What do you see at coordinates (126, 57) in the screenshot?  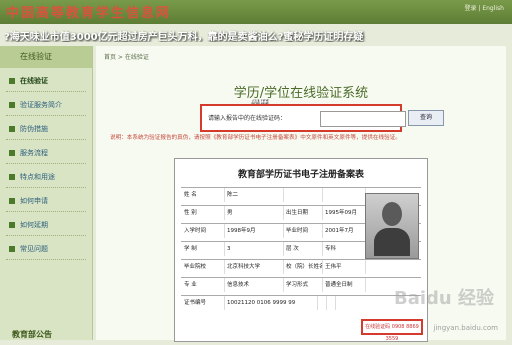 I see `breadcrumb: 首页 > 在线验证` at bounding box center [126, 57].